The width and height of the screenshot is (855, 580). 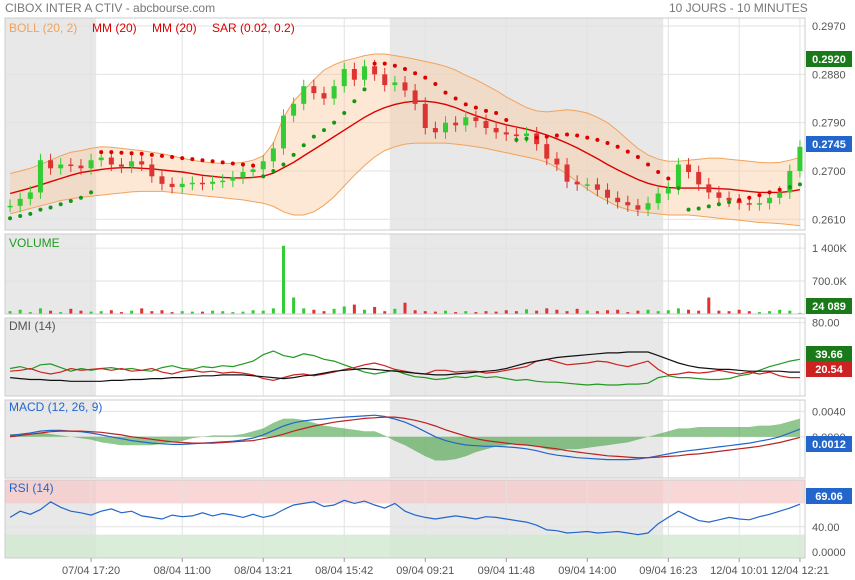 What do you see at coordinates (32, 326) in the screenshot?
I see `dmi-label: DMI (14)` at bounding box center [32, 326].